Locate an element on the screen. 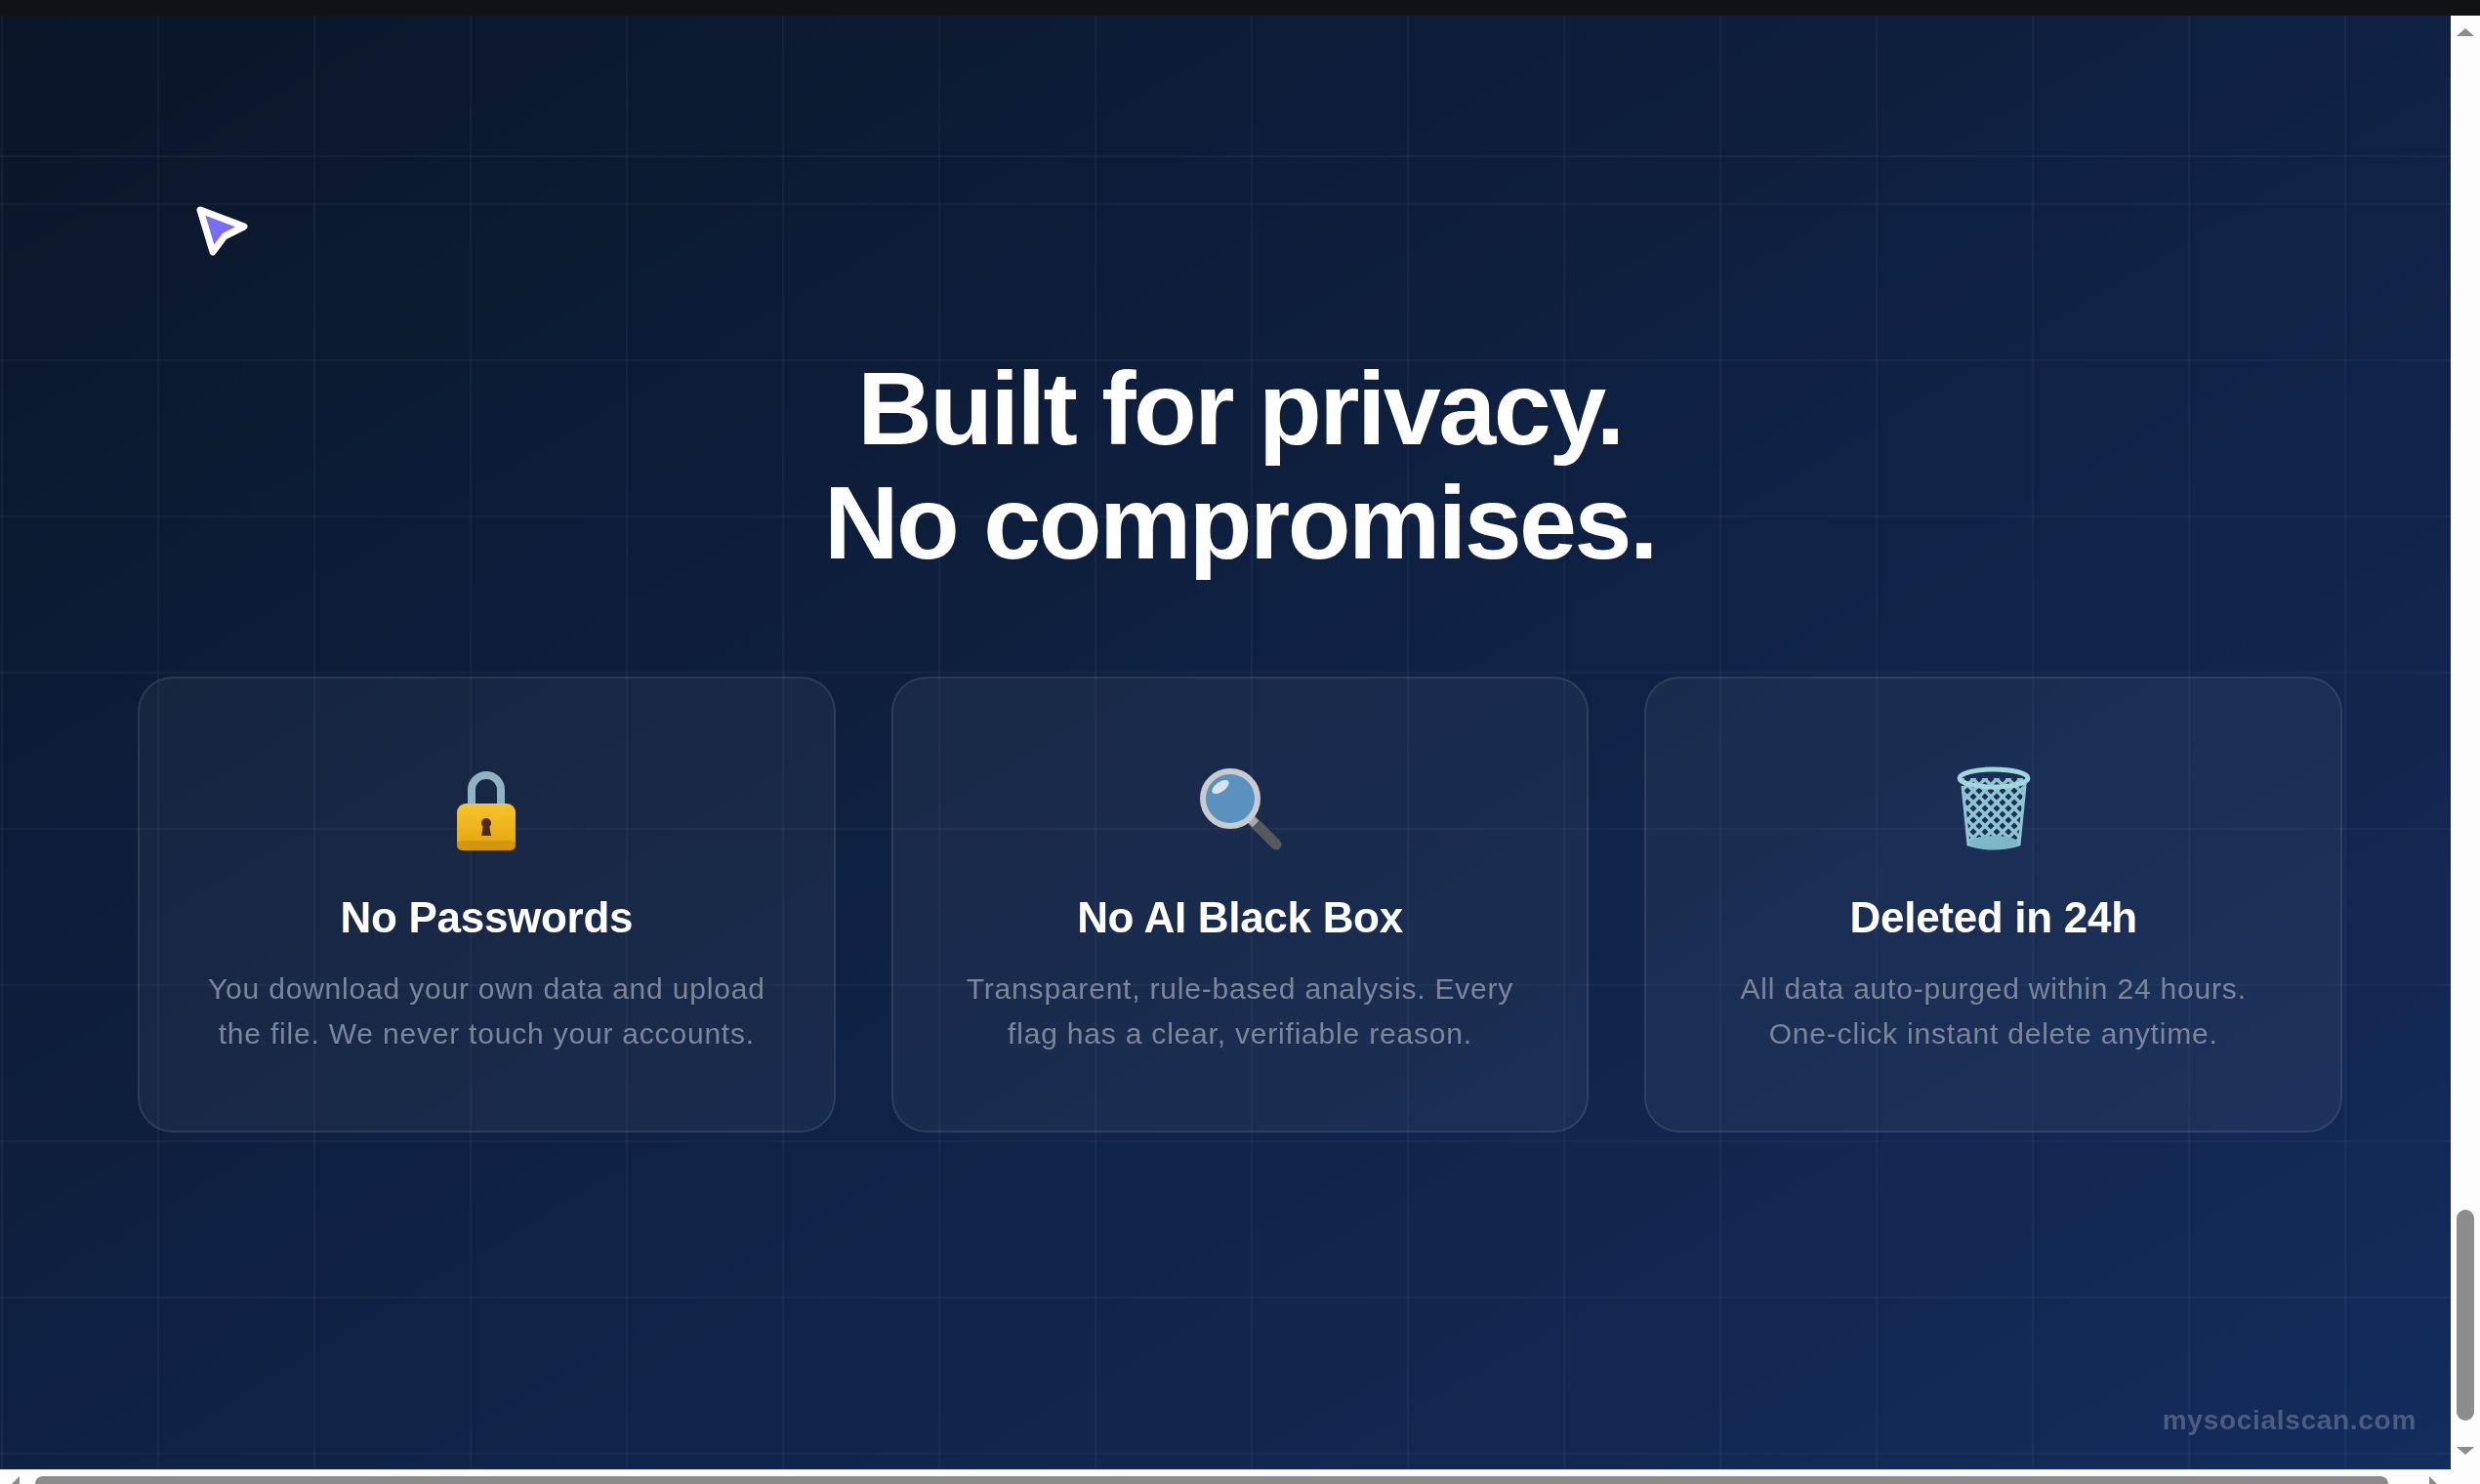 The image size is (2480, 1484). feature-description: Transparent, rule-based analysis. Every flag has a clear, verifiable reason. is located at coordinates (1240, 1011).